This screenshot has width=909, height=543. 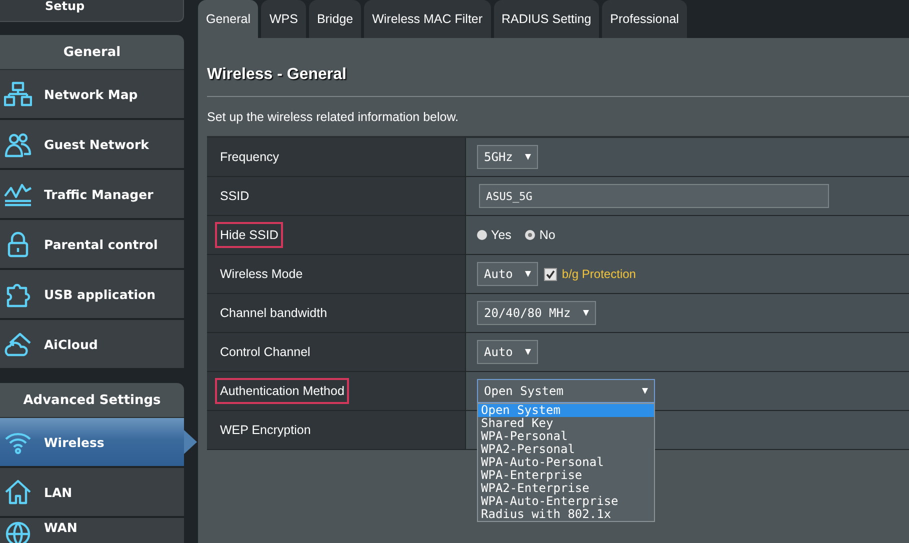 I want to click on setting-label: Channel bandwidth, so click(x=273, y=313).